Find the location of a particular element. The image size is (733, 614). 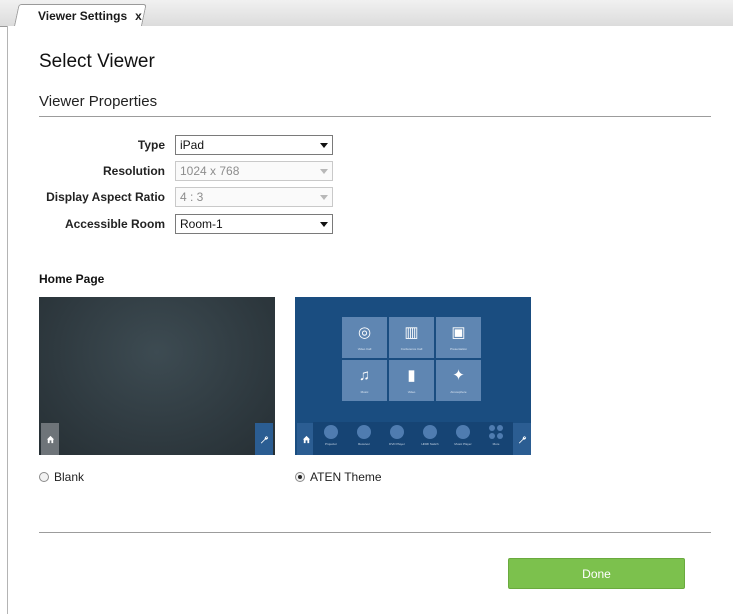

blank-radio is located at coordinates (44, 477).